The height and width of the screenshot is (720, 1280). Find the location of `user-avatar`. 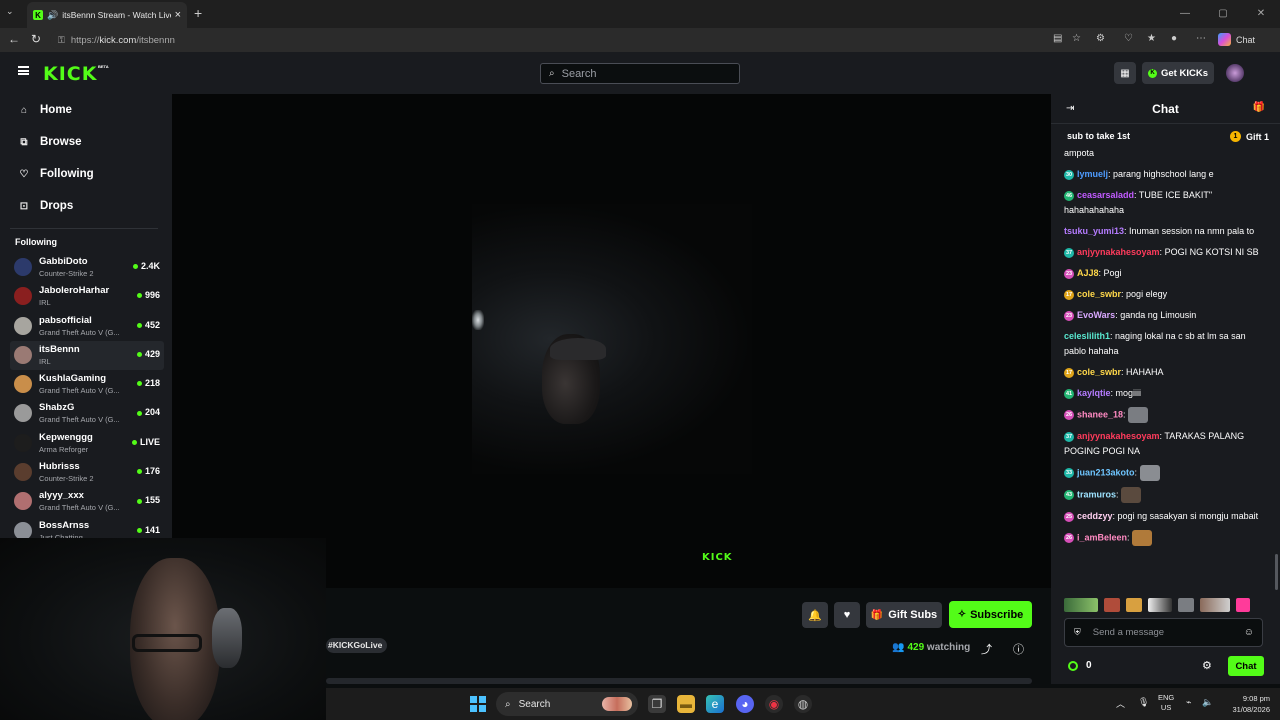

user-avatar is located at coordinates (1235, 73).